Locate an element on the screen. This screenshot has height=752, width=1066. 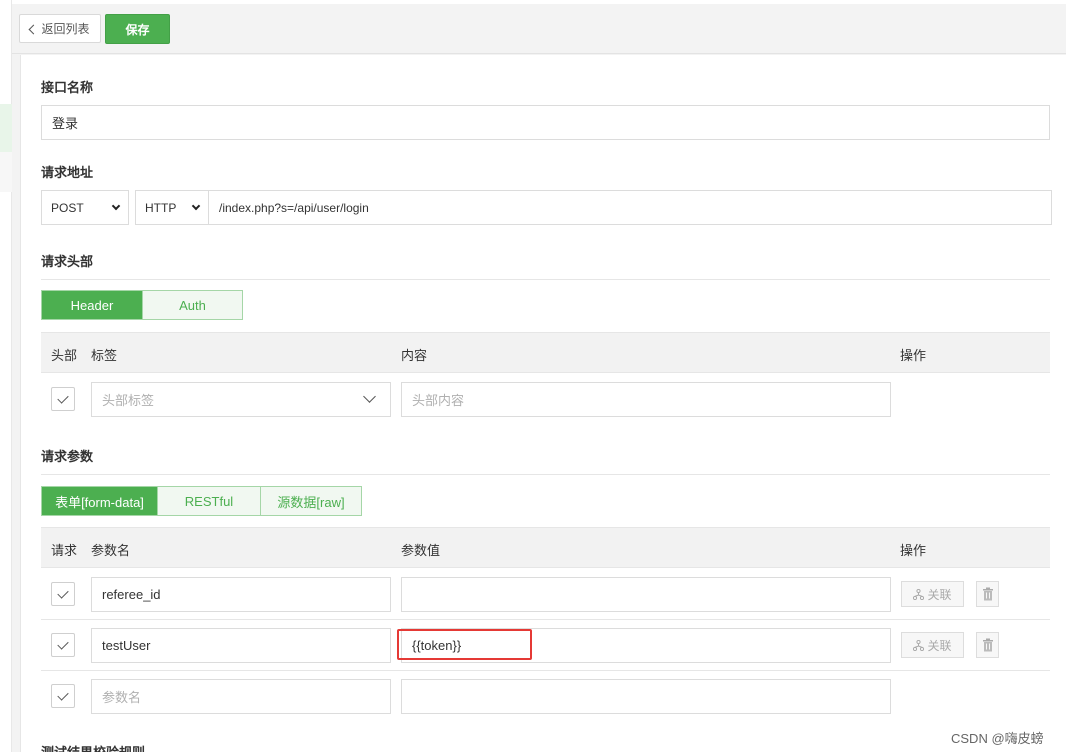
back-to-list-label: 返回列表 is located at coordinates (65, 29).